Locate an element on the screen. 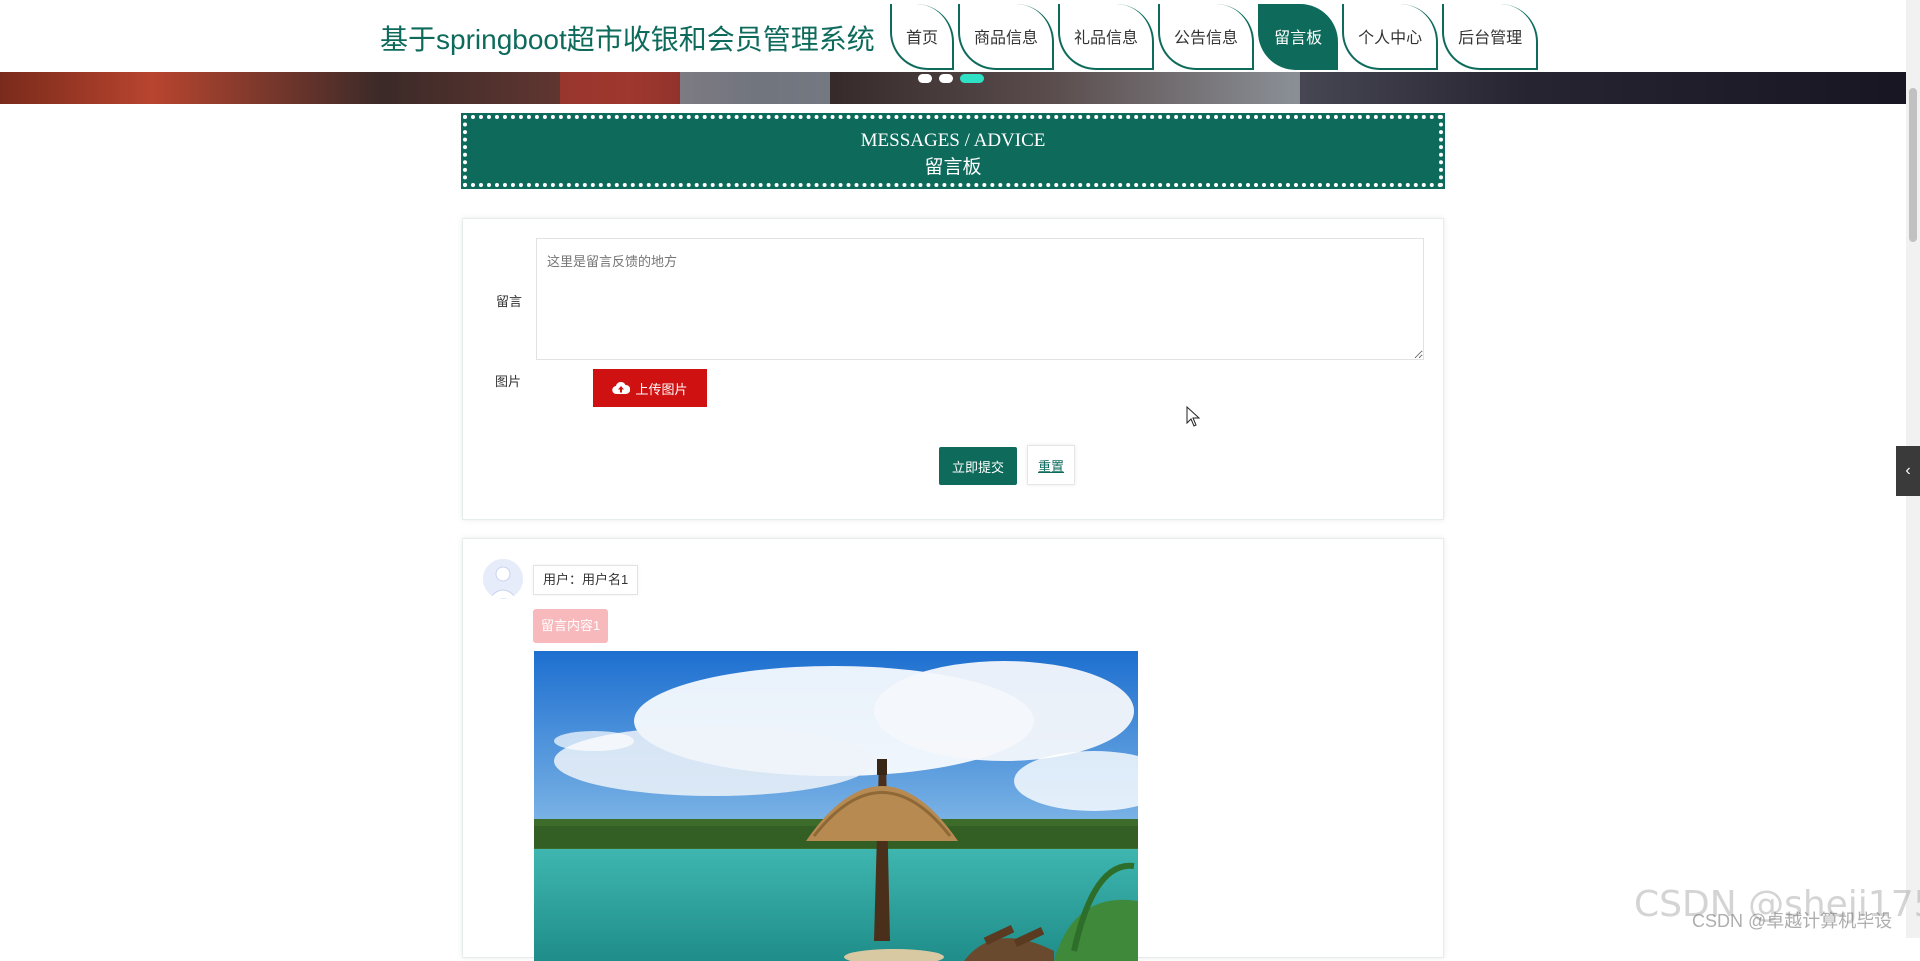 The height and width of the screenshot is (961, 1920). message-label: 留言 is located at coordinates (509, 301).